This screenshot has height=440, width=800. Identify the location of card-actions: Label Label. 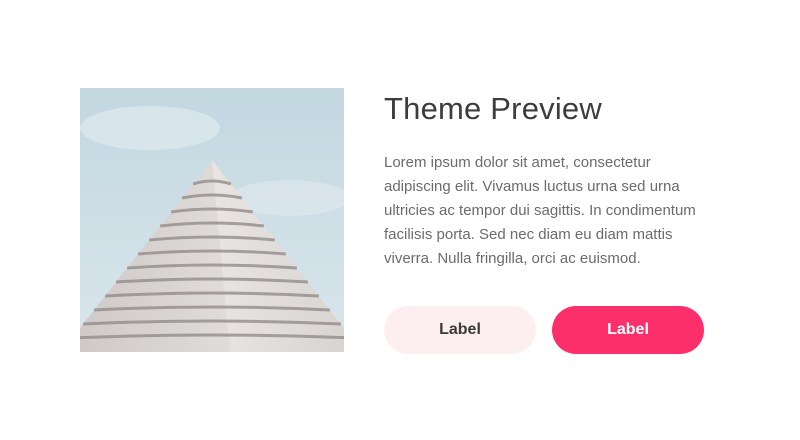
(552, 330).